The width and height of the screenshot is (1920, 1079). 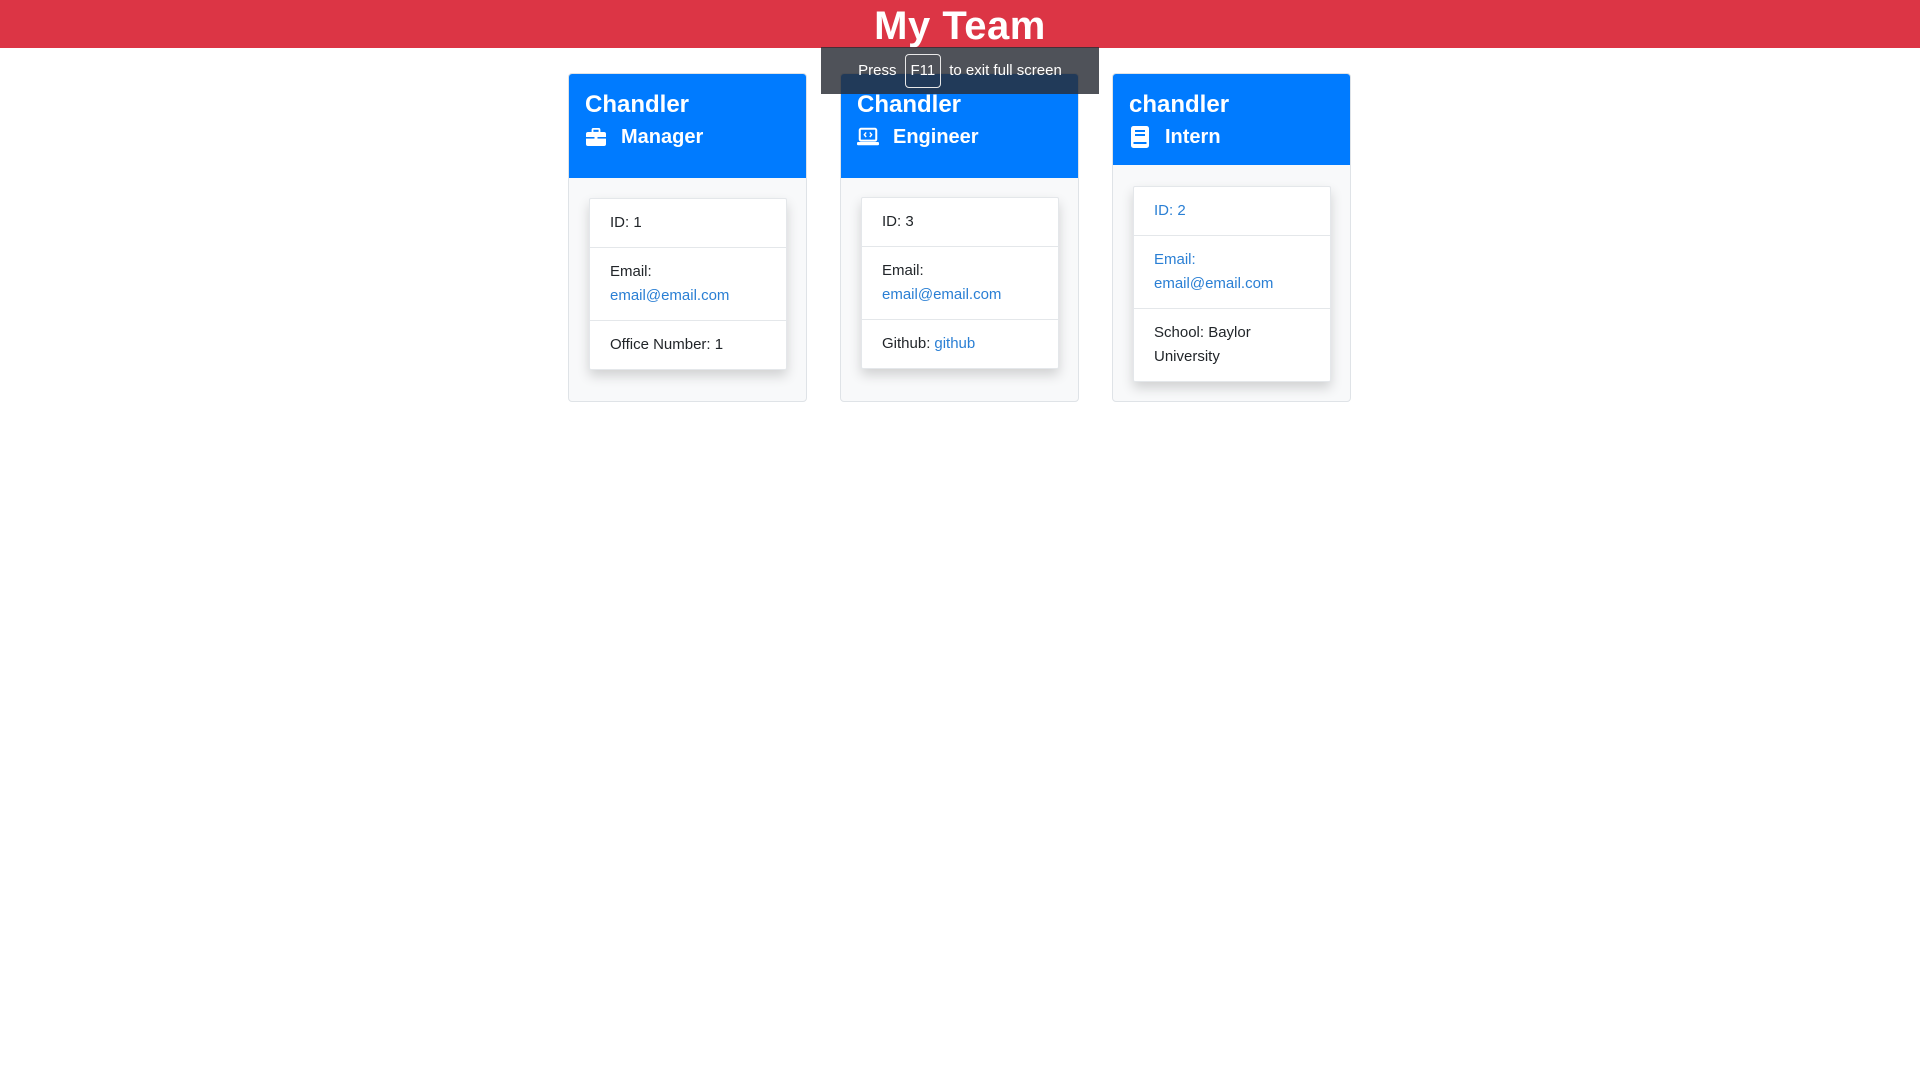 I want to click on employee-role-row: Intern, so click(x=1175, y=137).